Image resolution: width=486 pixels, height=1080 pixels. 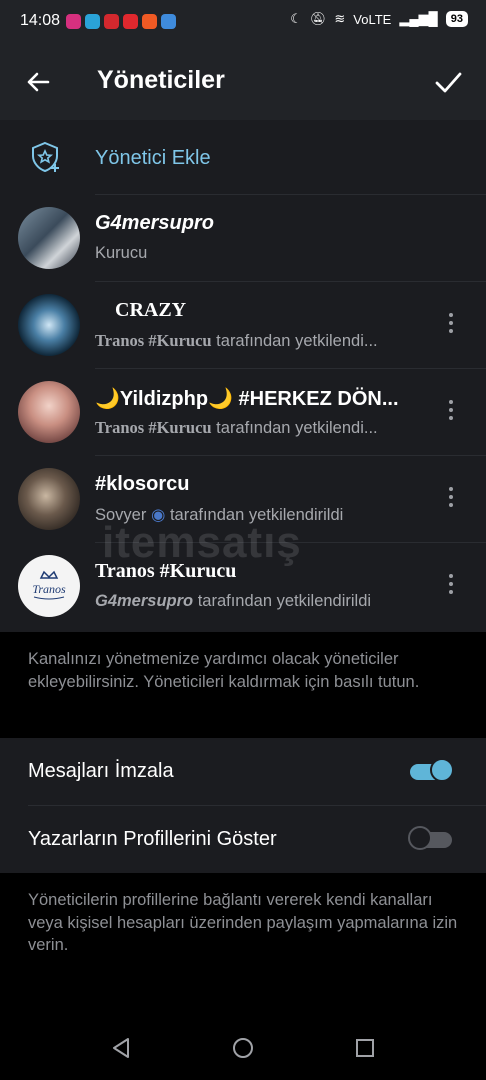 I want to click on confirm-check-icon, so click(x=448, y=82).